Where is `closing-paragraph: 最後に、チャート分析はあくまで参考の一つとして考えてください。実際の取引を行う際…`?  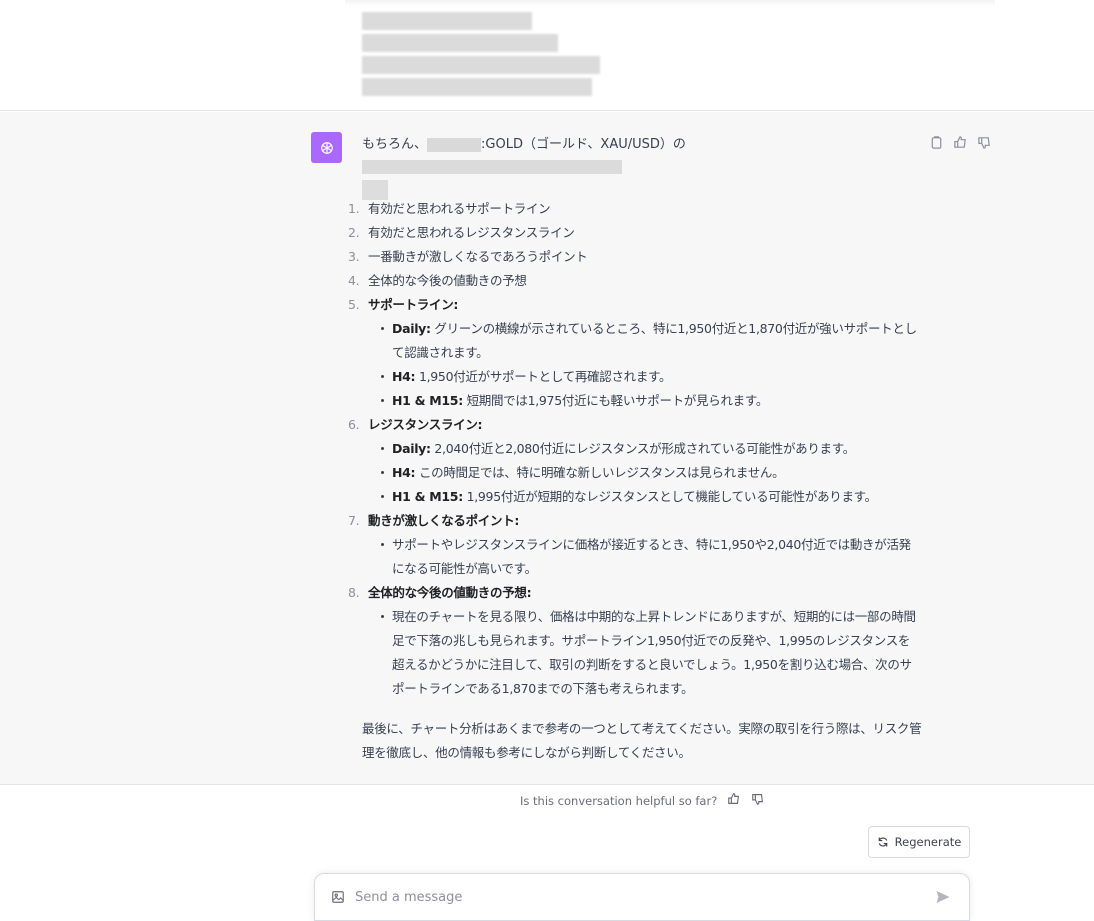 closing-paragraph: 最後に、チャート分析はあくまで参考の一つとして考えてください。実際の取引を行う際… is located at coordinates (642, 740).